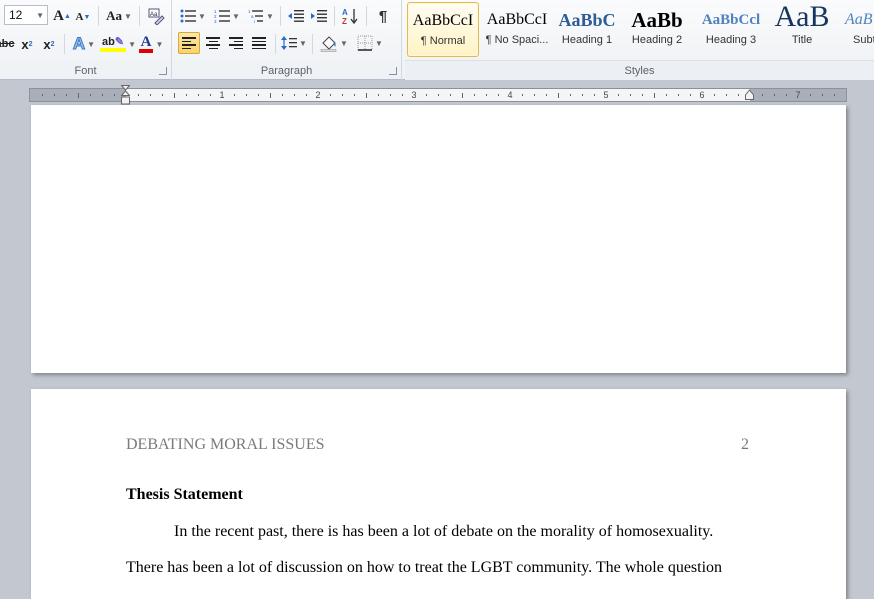 The width and height of the screenshot is (874, 599). Describe the element at coordinates (215, 21) in the screenshot. I see `svg-text: 3` at that location.